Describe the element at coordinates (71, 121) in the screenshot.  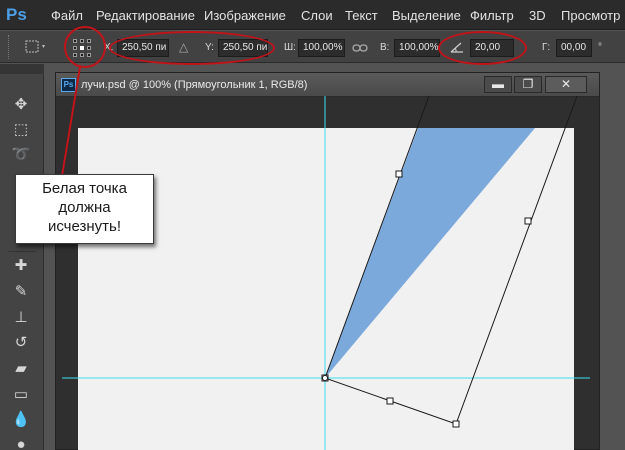
I see `annotation-pointer-line` at that location.